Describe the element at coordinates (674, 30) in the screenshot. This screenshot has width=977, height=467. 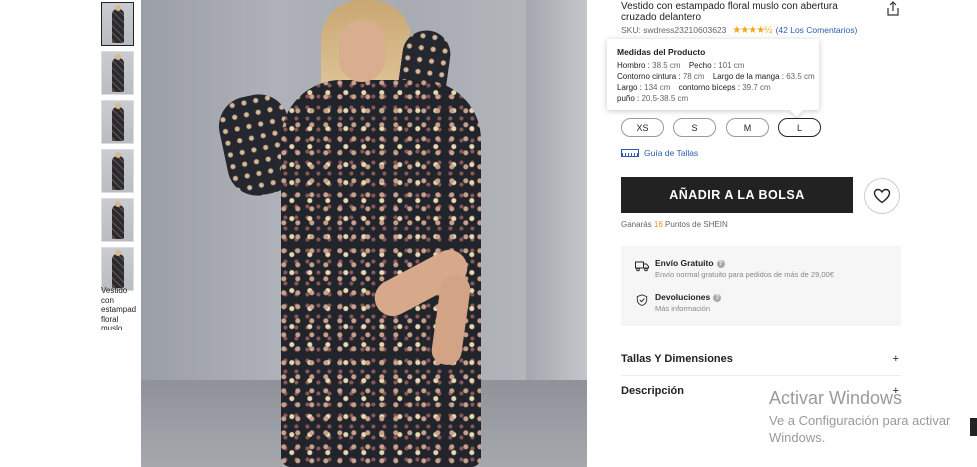
I see `sku-label: SKU: swdress23210603623` at that location.